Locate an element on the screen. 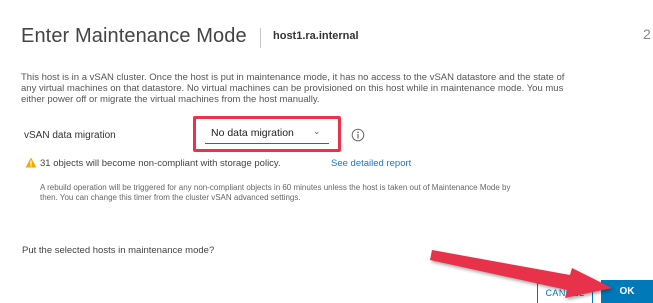  see-detailed-report-link: See detailed report is located at coordinates (371, 163).